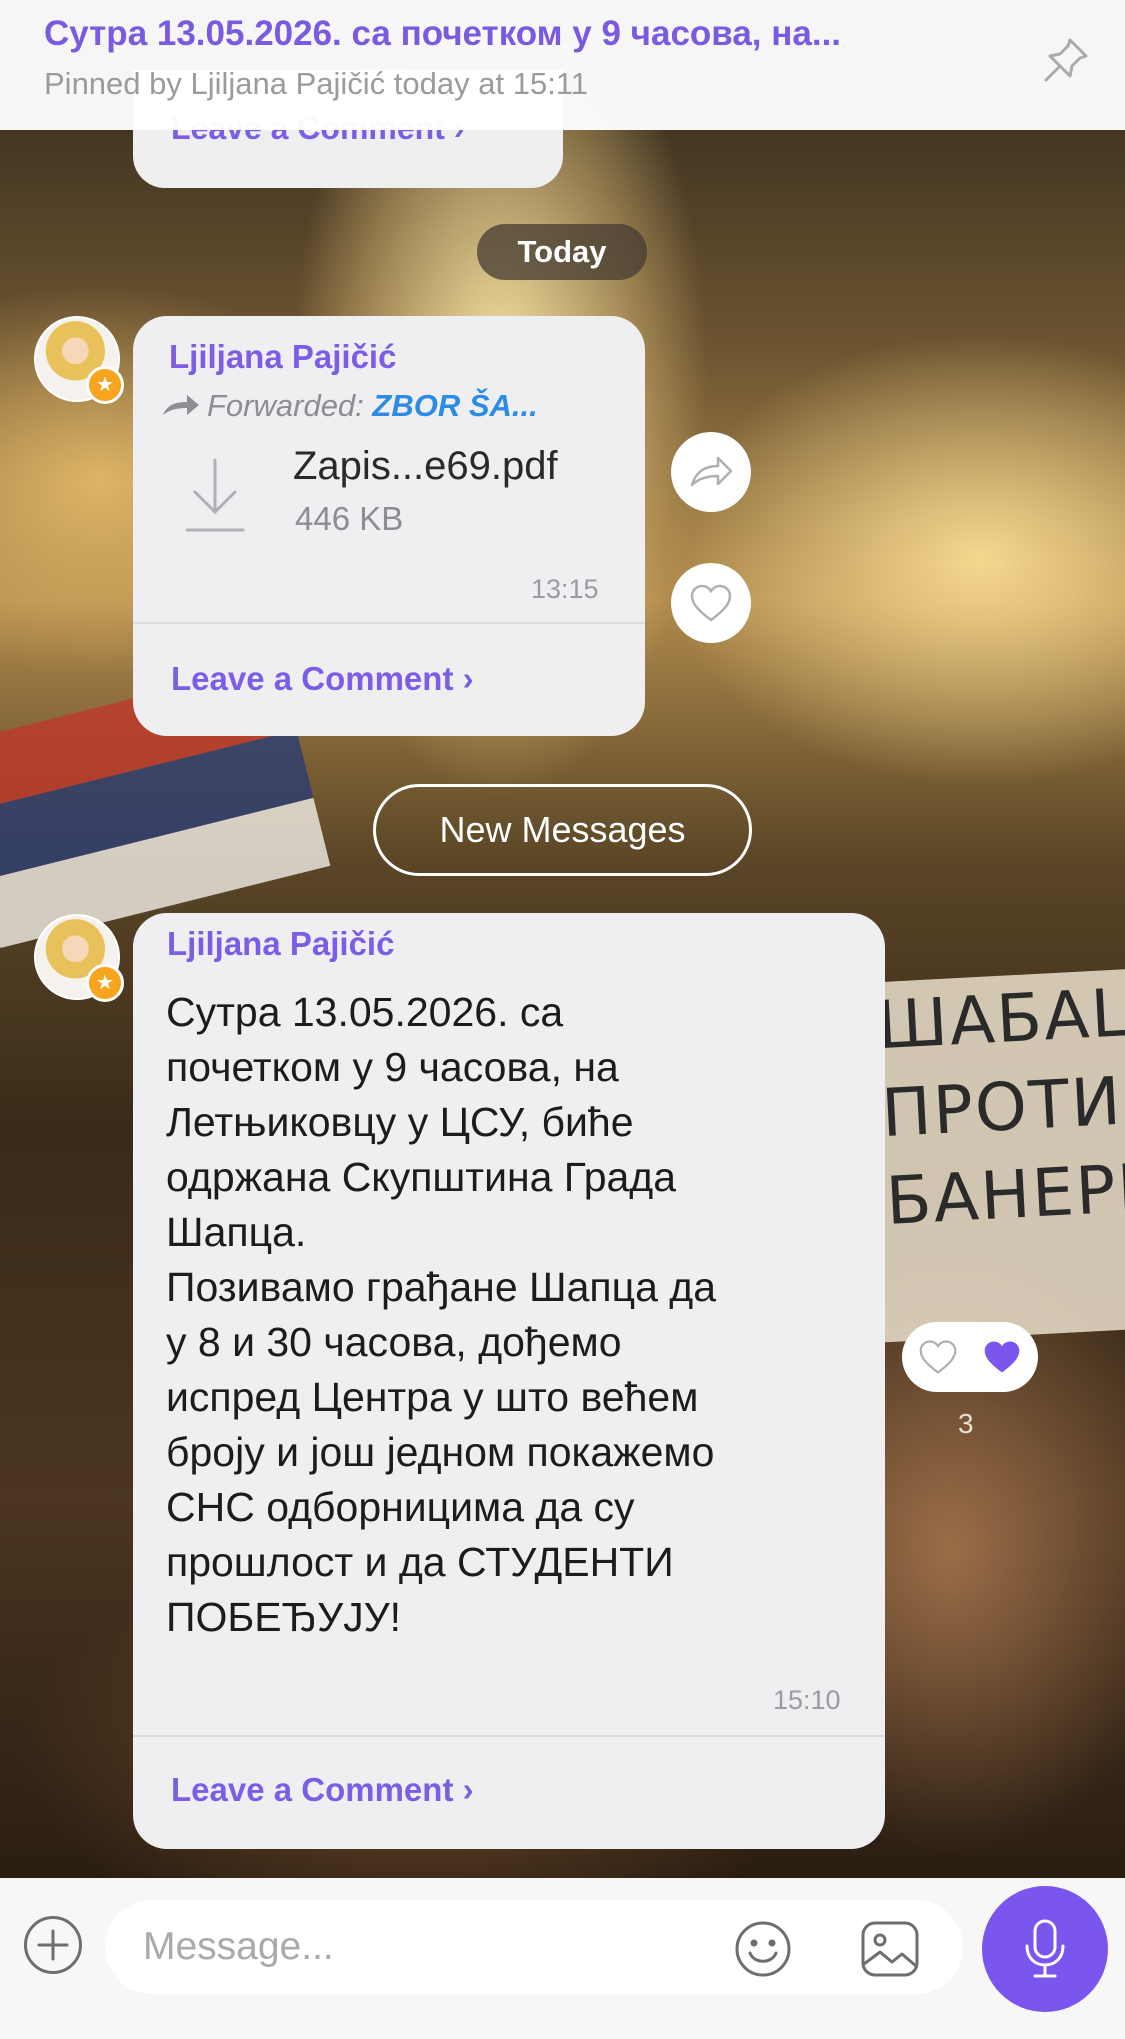  I want to click on share-button, so click(711, 472).